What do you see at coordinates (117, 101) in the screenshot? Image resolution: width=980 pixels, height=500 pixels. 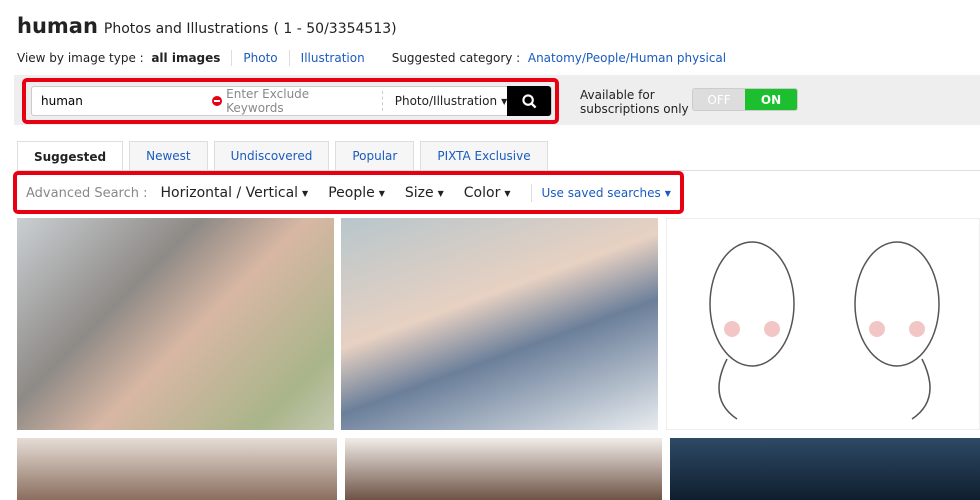 I see `keyword-input` at bounding box center [117, 101].